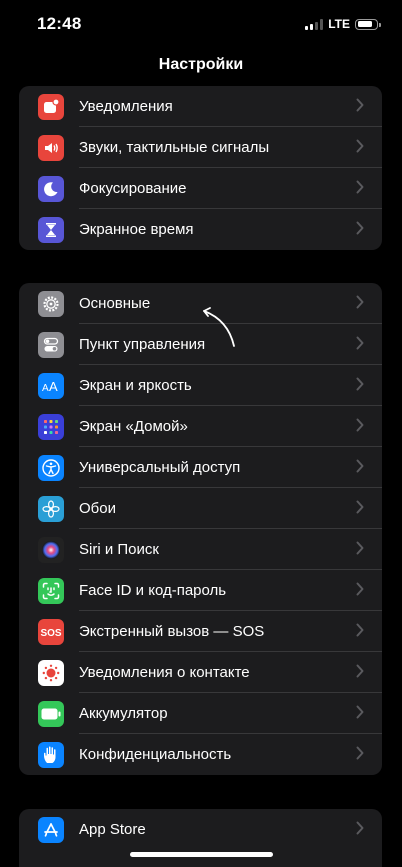 This screenshot has width=402, height=867. Describe the element at coordinates (135, 385) in the screenshot. I see `row-label: Экран и яркость` at that location.